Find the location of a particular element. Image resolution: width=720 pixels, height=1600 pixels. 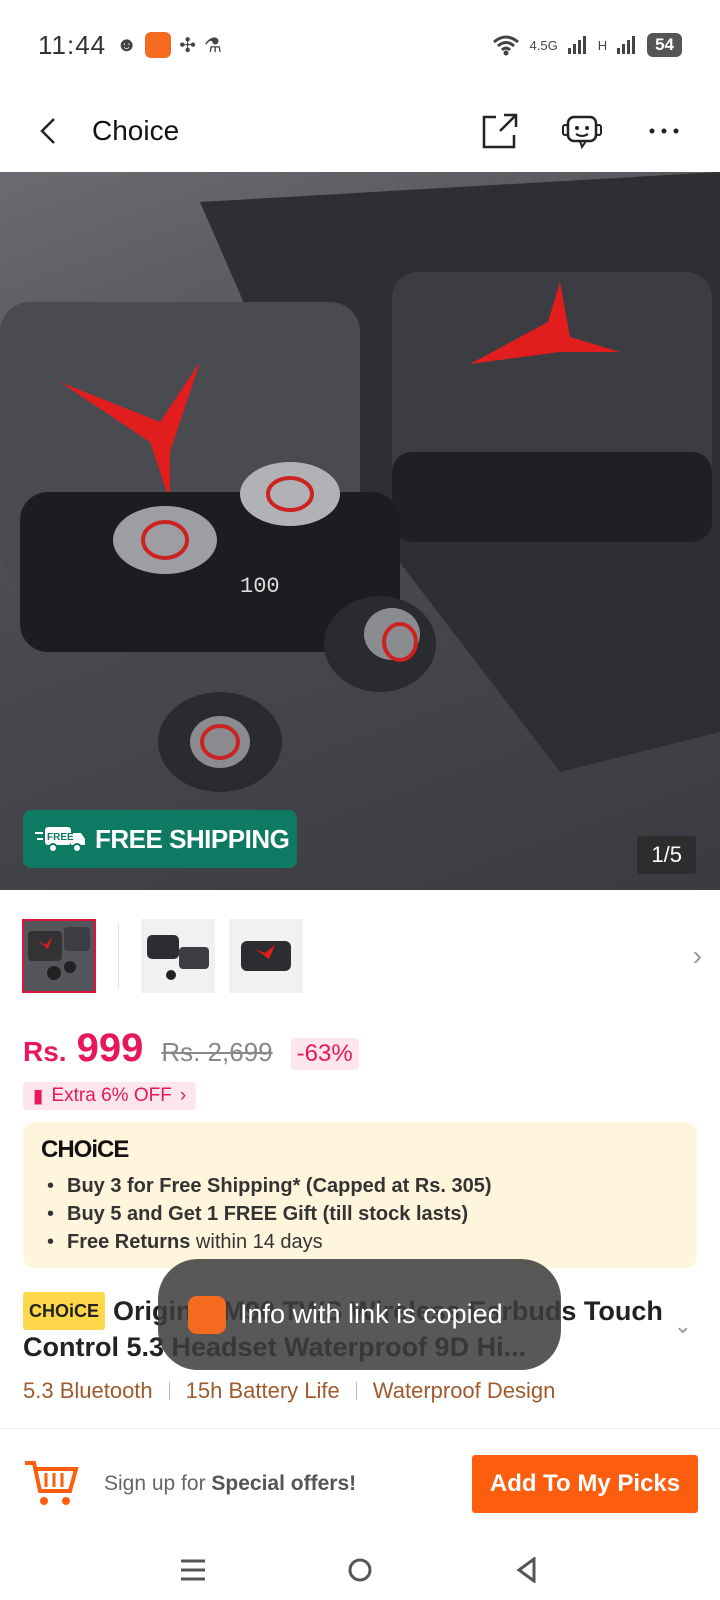

extra-discount-coupon: ▮ Extra 6% OFF › is located at coordinates (110, 1096).